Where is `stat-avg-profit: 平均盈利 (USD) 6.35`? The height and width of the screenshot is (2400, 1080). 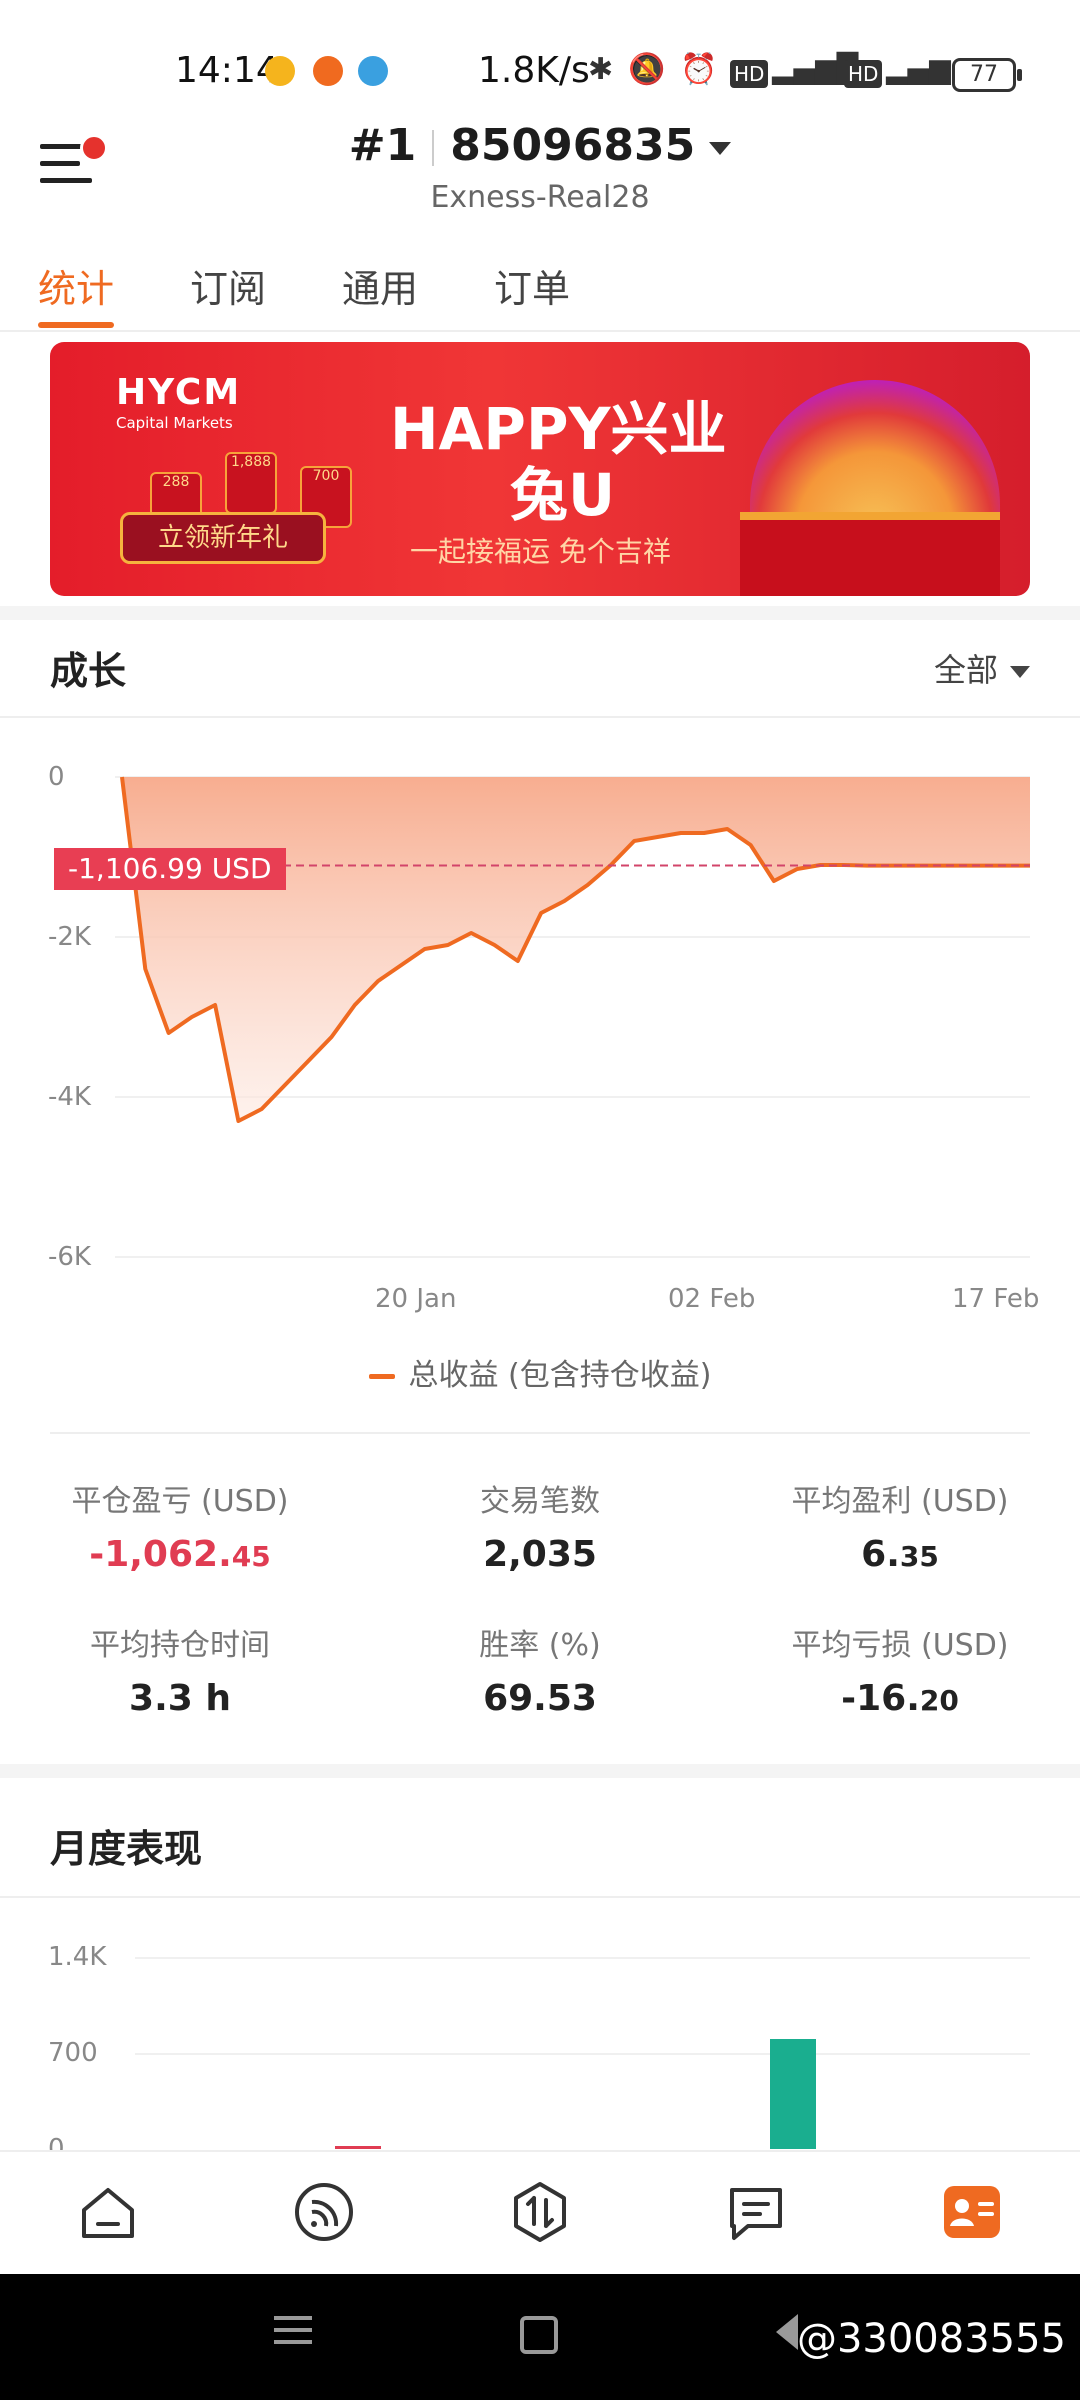
stat-avg-profit: 平均盈利 (USD) 6.35 is located at coordinates (900, 1525).